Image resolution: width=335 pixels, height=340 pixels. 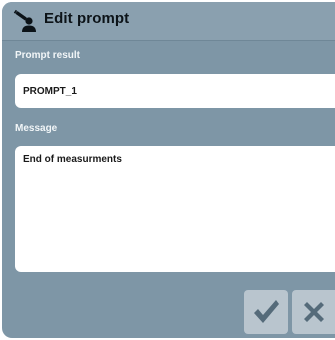 I want to click on close-icon, so click(x=314, y=312).